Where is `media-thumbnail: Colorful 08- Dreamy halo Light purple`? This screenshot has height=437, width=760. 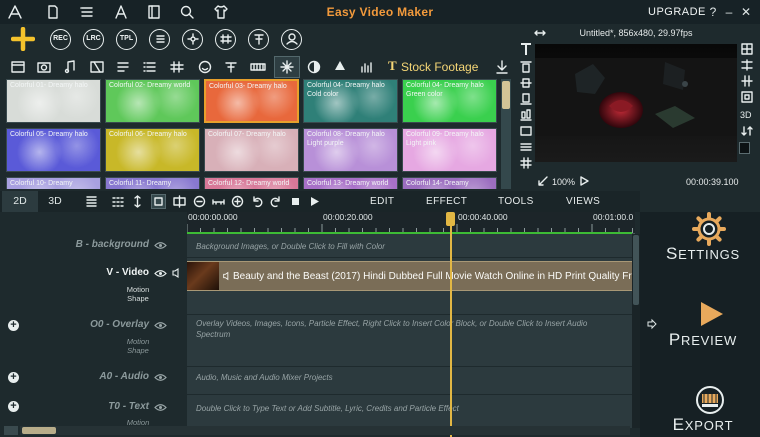 media-thumbnail: Colorful 08- Dreamy halo Light purple is located at coordinates (350, 150).